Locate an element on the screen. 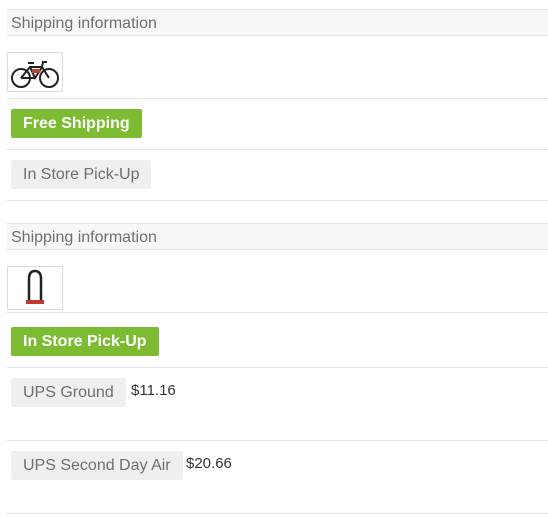 The height and width of the screenshot is (518, 548). bicycle-icon is located at coordinates (35, 78).